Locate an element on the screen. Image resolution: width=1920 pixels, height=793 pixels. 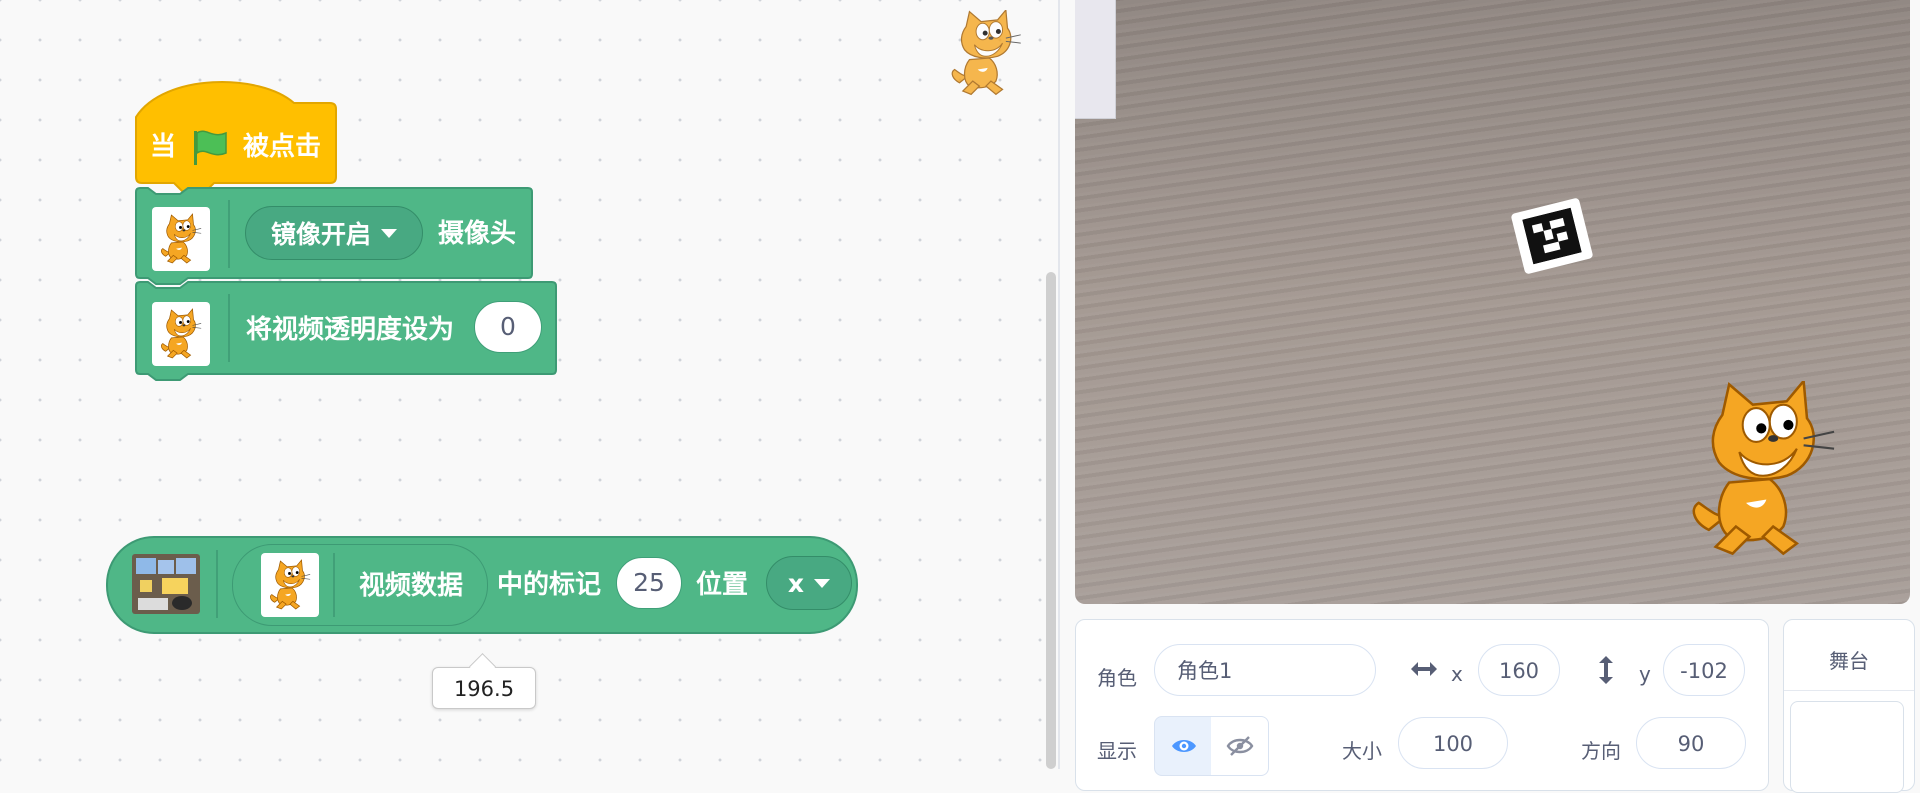
set-video-transparency-block: 将视频透明度设为 0 is located at coordinates (346, 335).